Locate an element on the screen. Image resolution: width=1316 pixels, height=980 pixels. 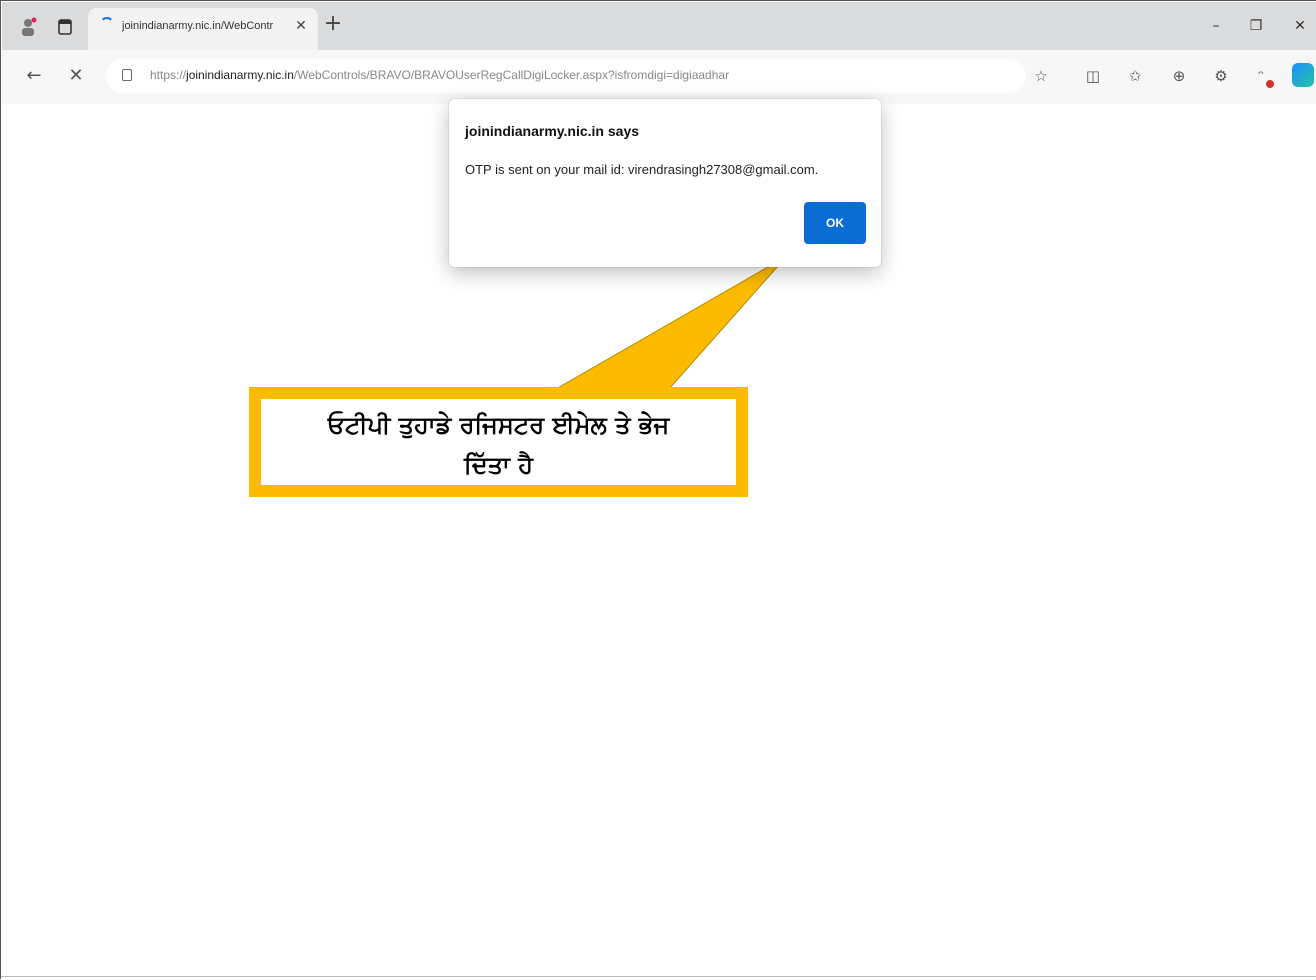
ok-button: OK is located at coordinates (835, 223).